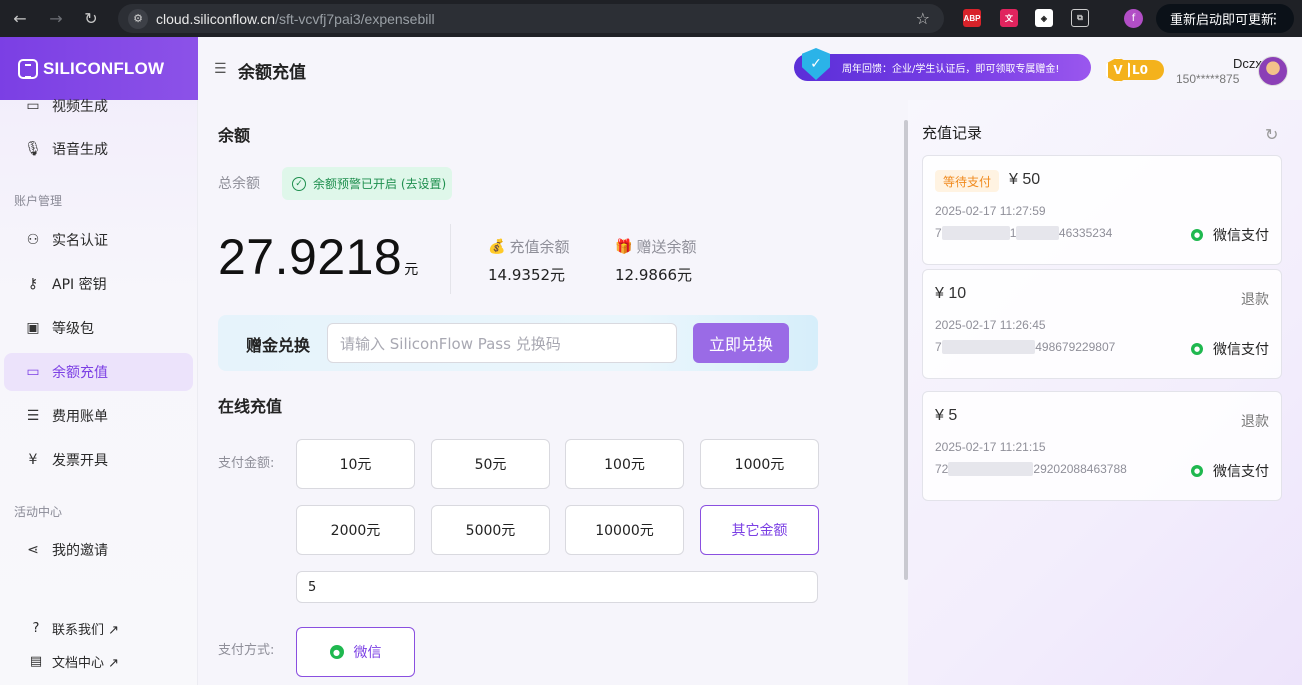  Describe the element at coordinates (104, 68) in the screenshot. I see `brand-name: SILICONFLOW` at that location.